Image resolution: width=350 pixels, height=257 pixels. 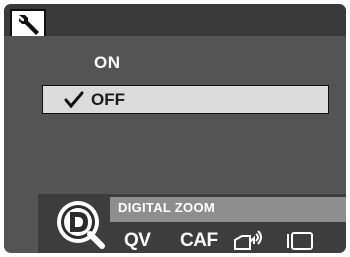 I want to click on settings-tab, so click(x=28, y=22).